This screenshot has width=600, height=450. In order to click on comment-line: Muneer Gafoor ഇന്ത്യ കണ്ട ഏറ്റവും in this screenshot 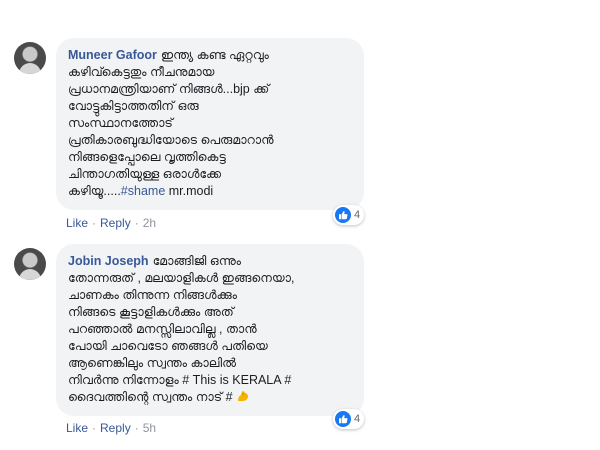, I will do `click(168, 55)`.